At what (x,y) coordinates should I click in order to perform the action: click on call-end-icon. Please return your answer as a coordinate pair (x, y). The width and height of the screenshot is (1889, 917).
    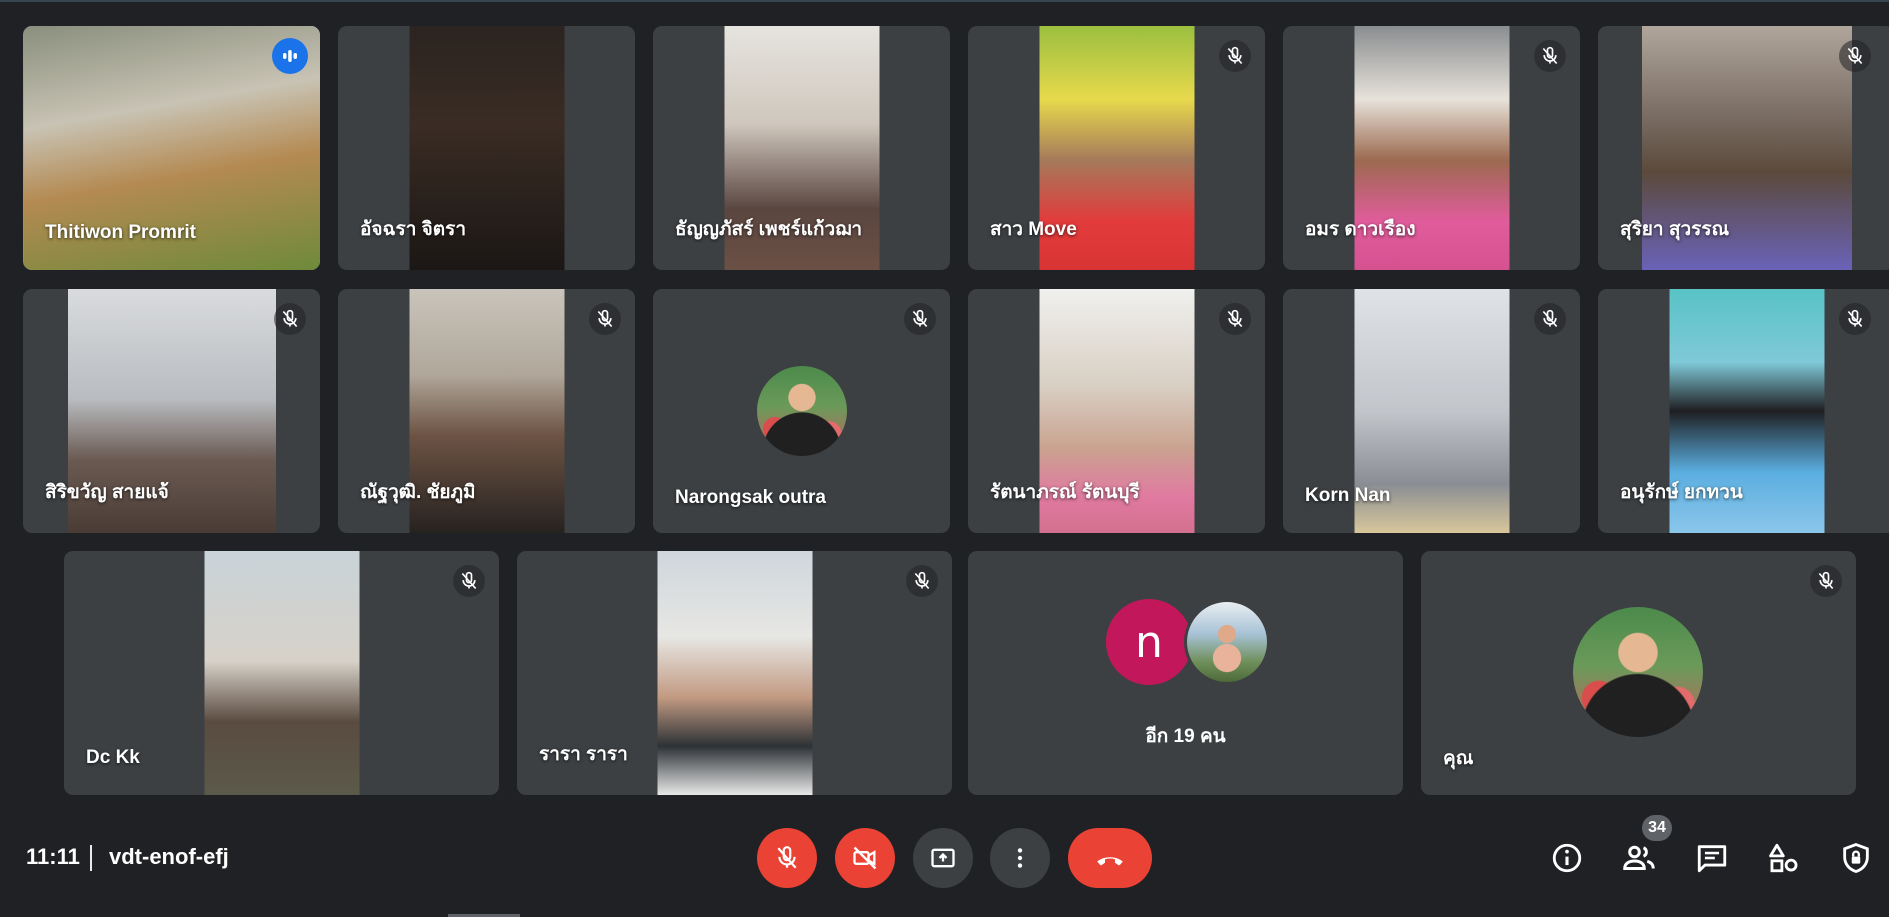
    Looking at the image, I should click on (1110, 861).